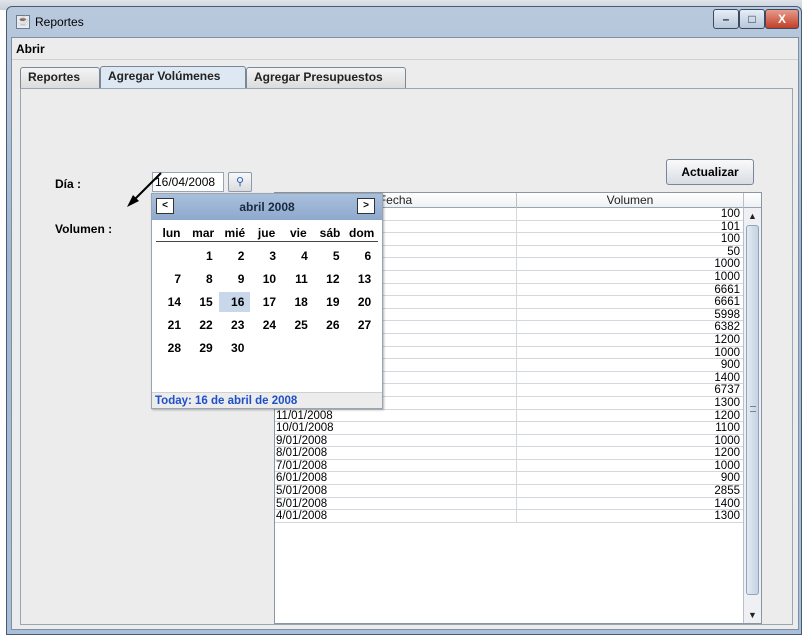 The image size is (802, 635). What do you see at coordinates (235, 233) in the screenshot?
I see `weekday-label: mié` at bounding box center [235, 233].